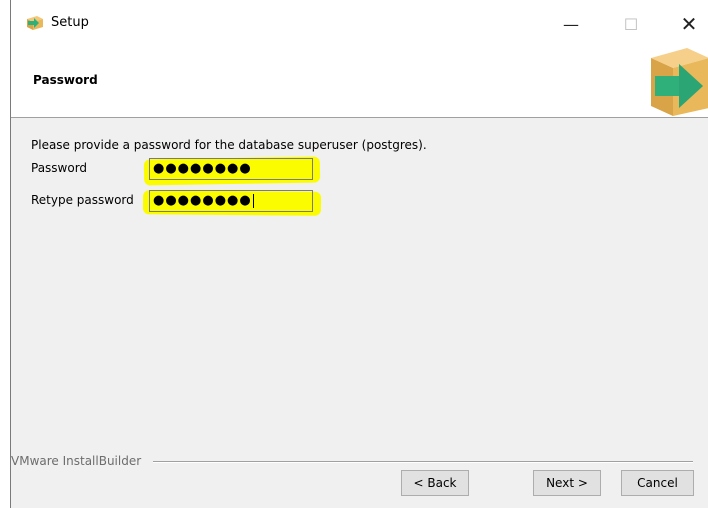 Image resolution: width=708 pixels, height=508 pixels. What do you see at coordinates (253, 200) in the screenshot?
I see `text-caret` at bounding box center [253, 200].